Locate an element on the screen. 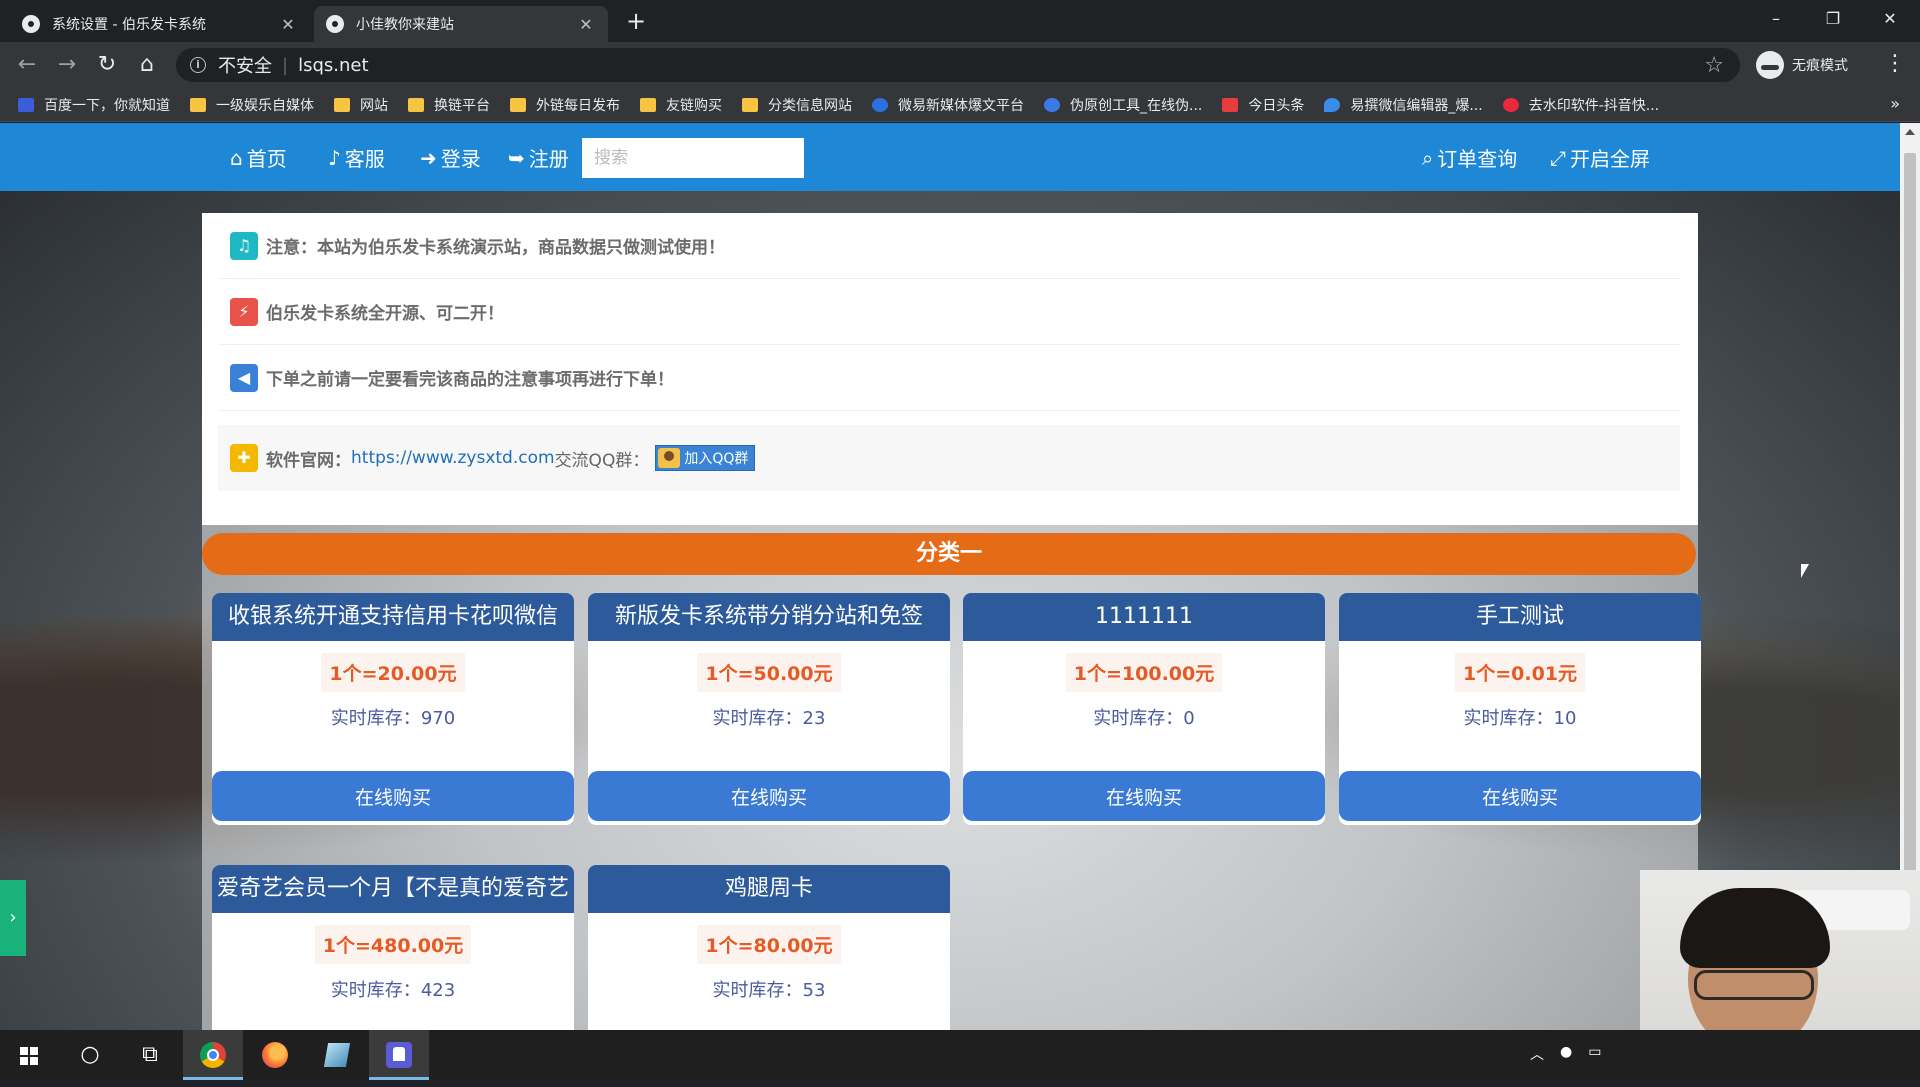 This screenshot has height=1087, width=1920. tab-xiaojia: 小佳教你来建站 ✕ is located at coordinates (461, 24).